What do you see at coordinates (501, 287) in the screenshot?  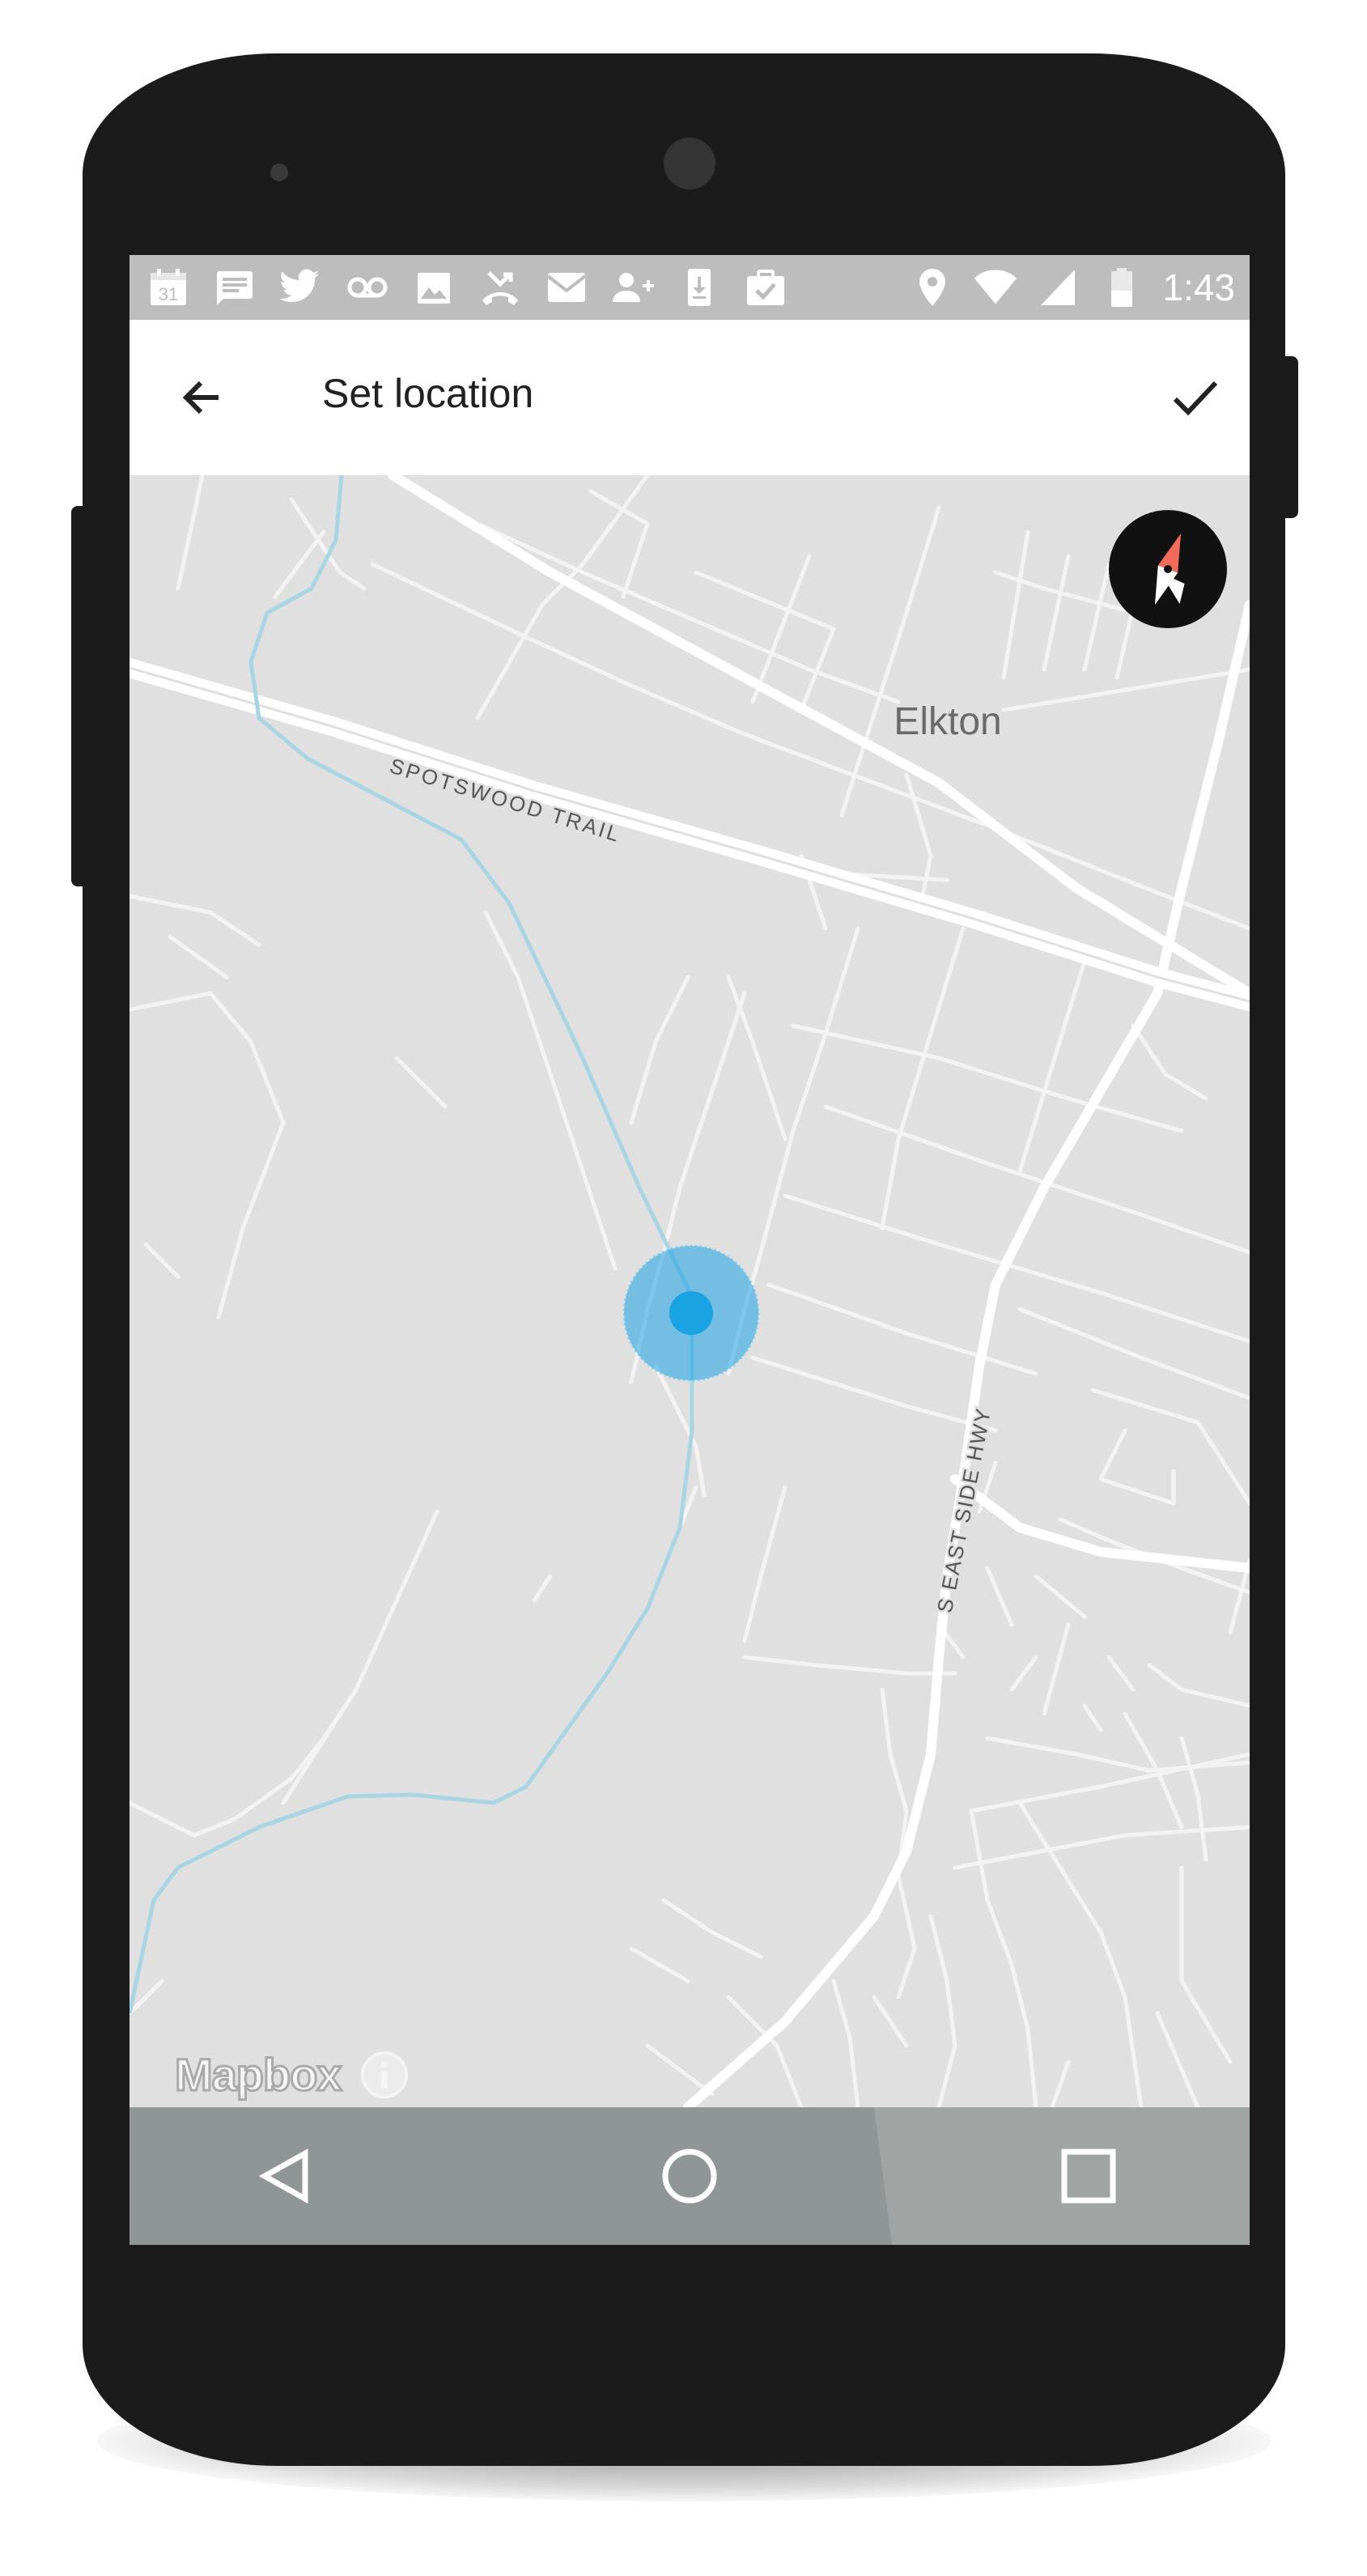 I see `missed-call-icon` at bounding box center [501, 287].